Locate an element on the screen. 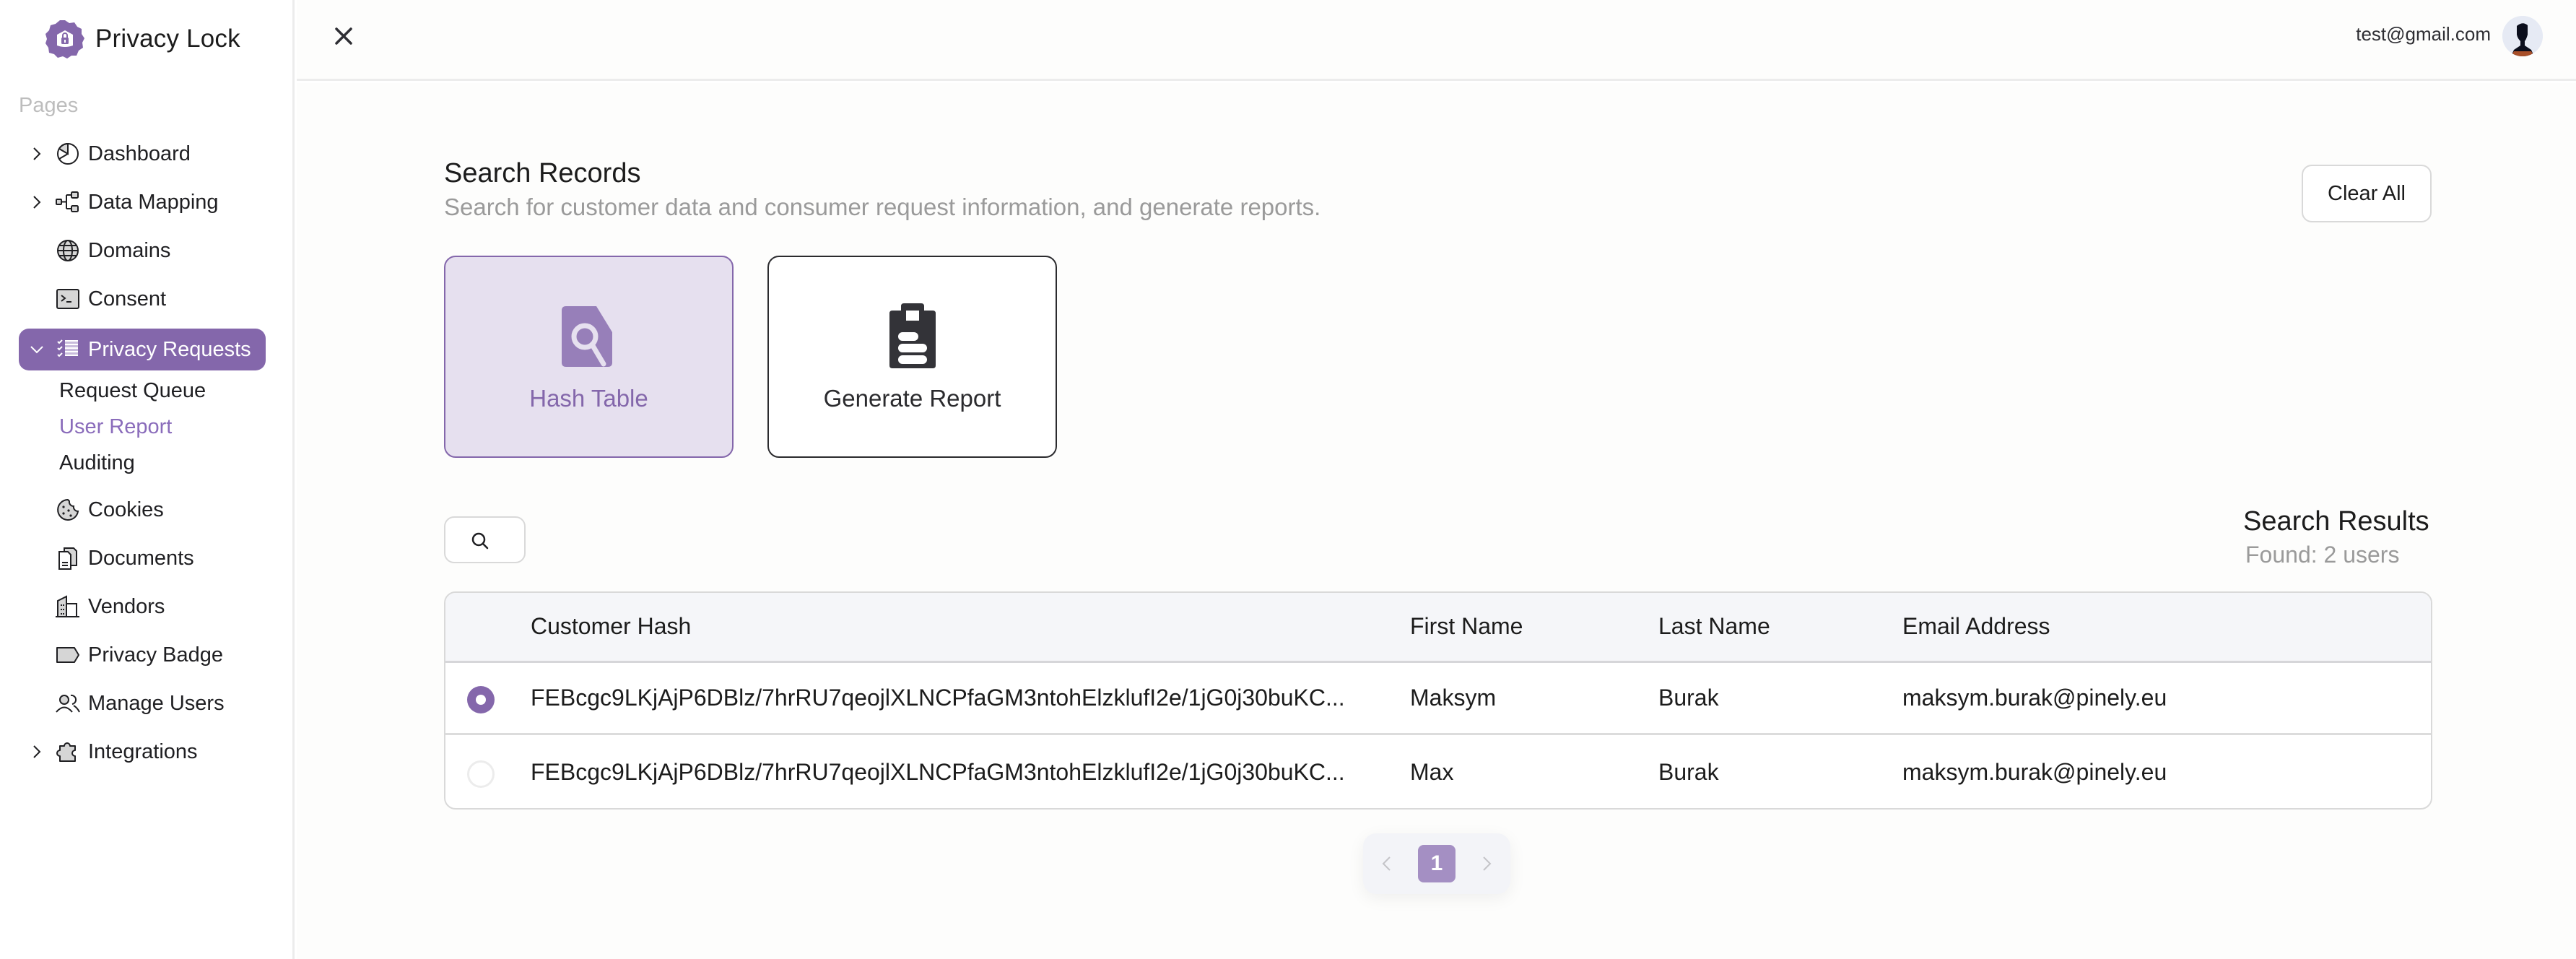 The width and height of the screenshot is (2576, 959). search-icon is located at coordinates (480, 541).